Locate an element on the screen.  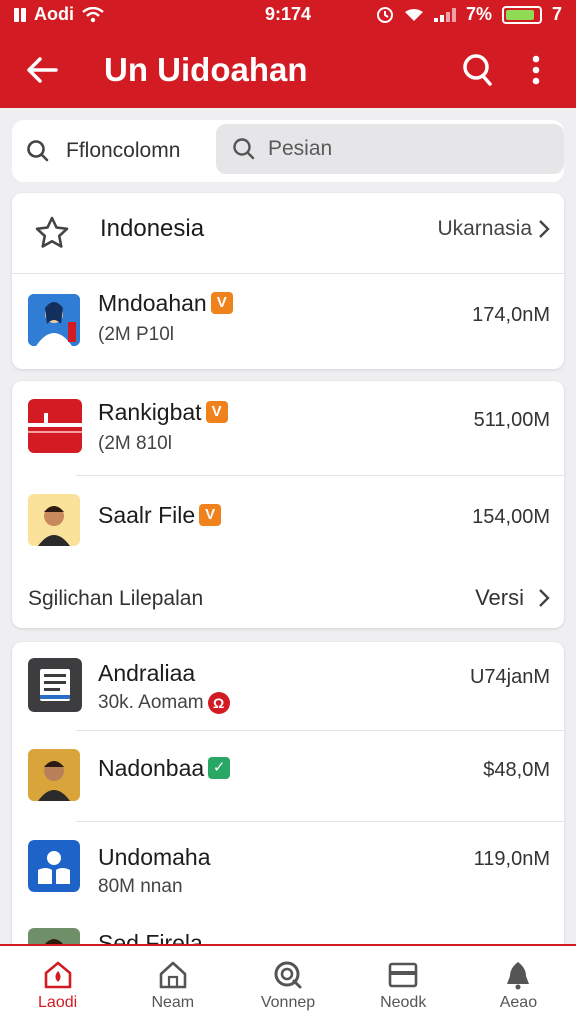
battery-icon is located at coordinates (521, 14).